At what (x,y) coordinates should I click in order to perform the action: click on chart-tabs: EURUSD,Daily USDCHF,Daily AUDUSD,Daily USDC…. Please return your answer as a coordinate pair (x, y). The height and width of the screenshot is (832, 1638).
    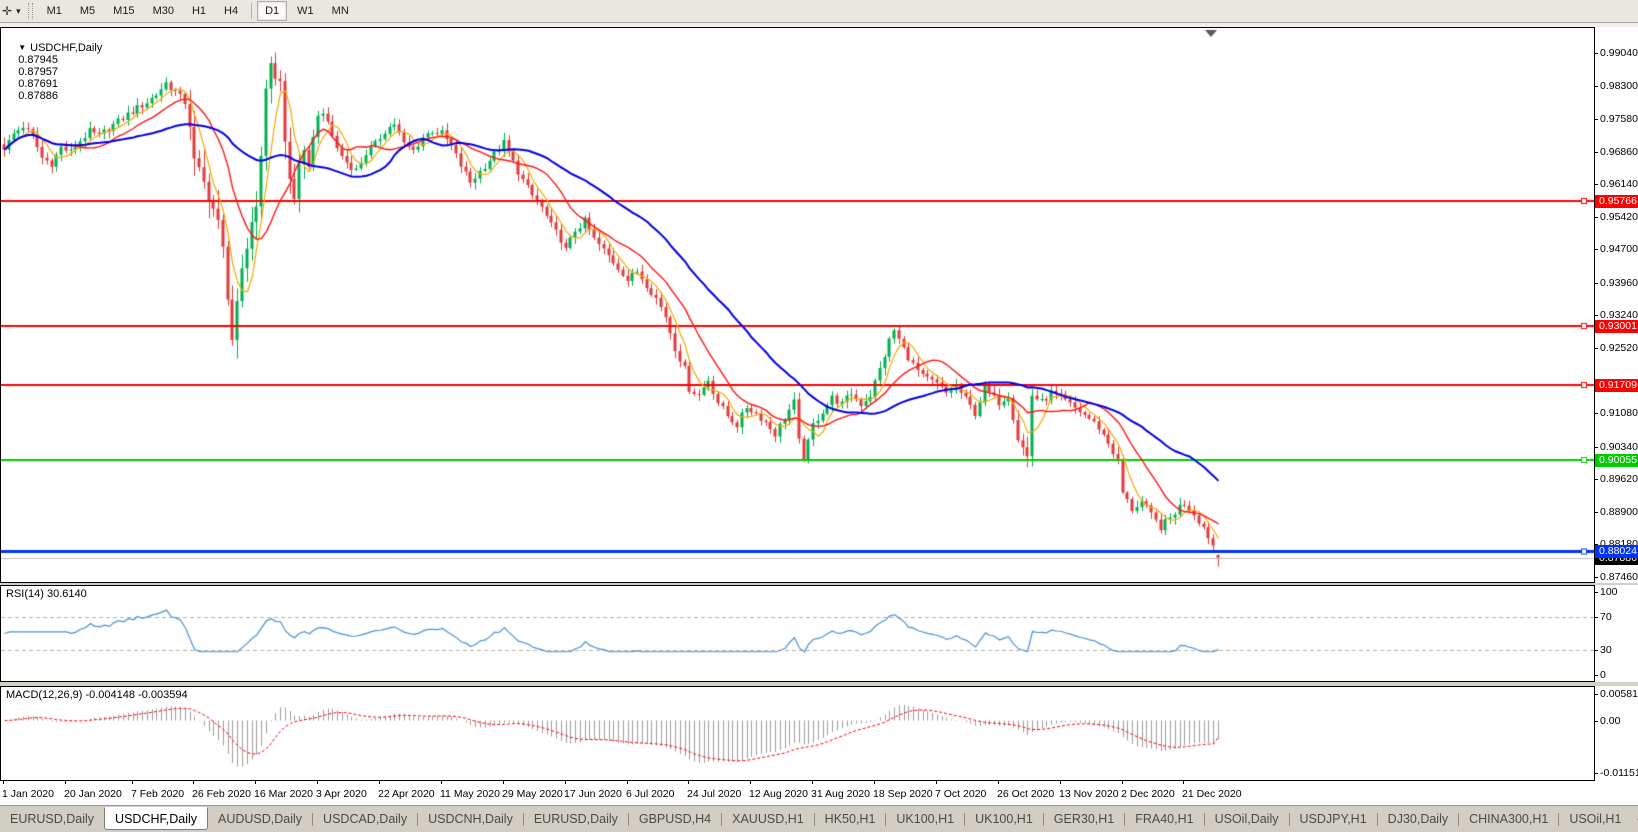
    Looking at the image, I should click on (815, 818).